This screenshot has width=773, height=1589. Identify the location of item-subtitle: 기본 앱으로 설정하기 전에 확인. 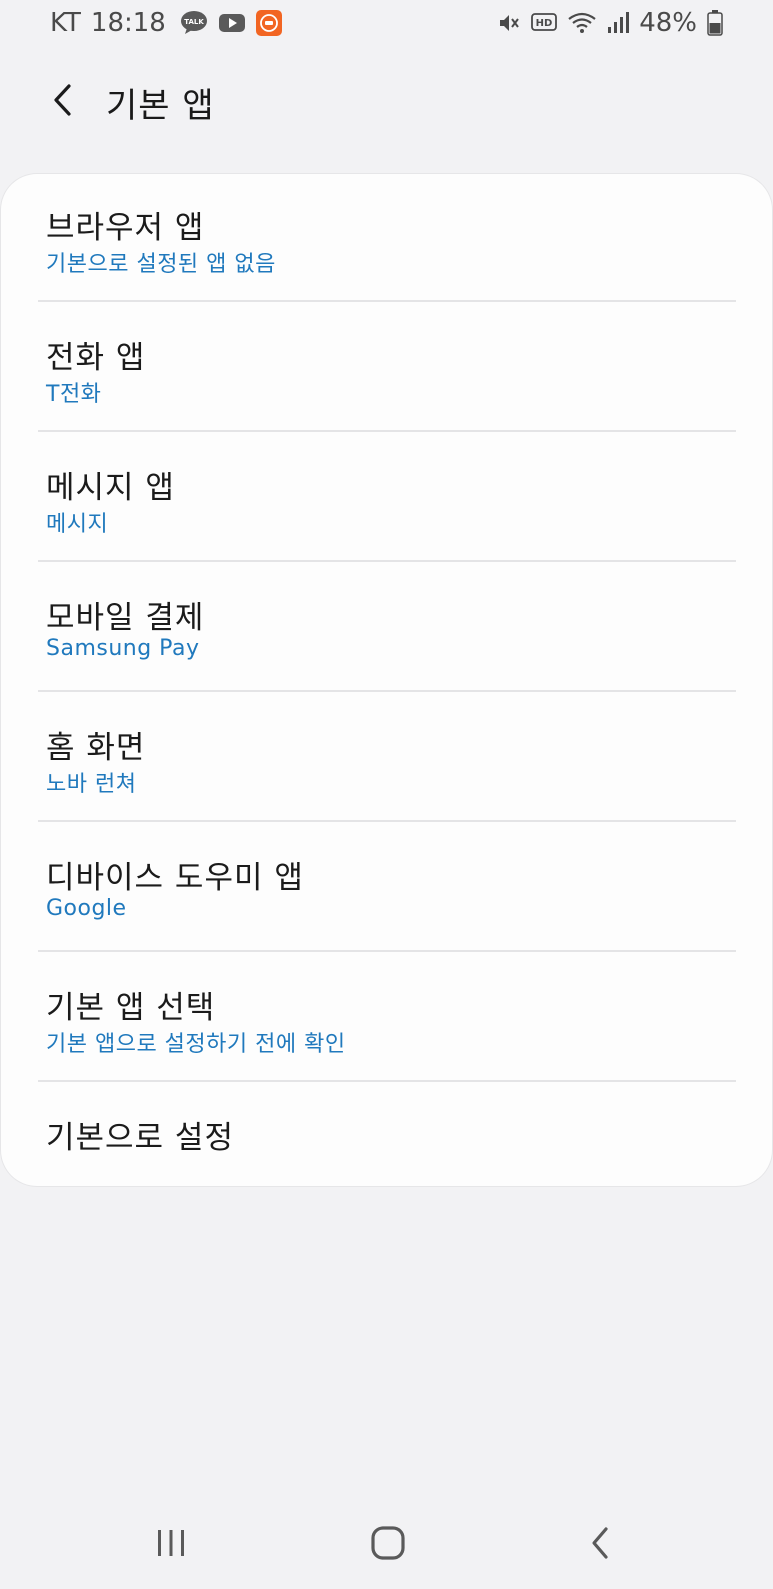
(196, 1044).